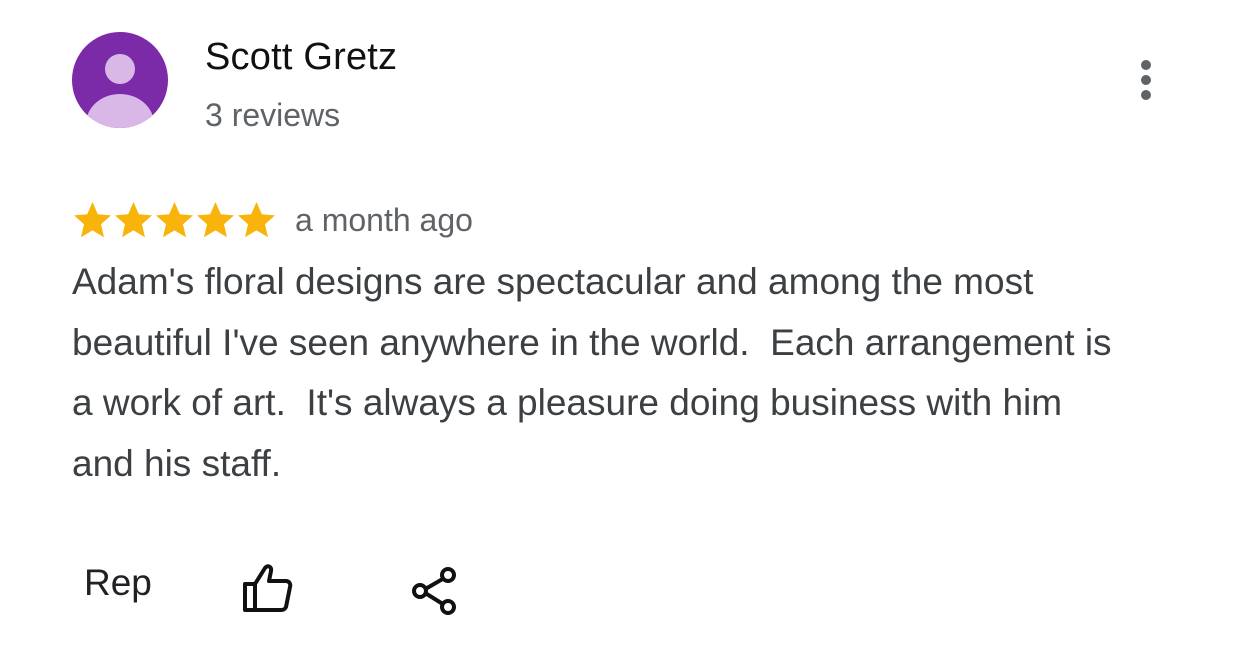 The width and height of the screenshot is (1242, 656). Describe the element at coordinates (384, 219) in the screenshot. I see `review-date: a month ago` at that location.